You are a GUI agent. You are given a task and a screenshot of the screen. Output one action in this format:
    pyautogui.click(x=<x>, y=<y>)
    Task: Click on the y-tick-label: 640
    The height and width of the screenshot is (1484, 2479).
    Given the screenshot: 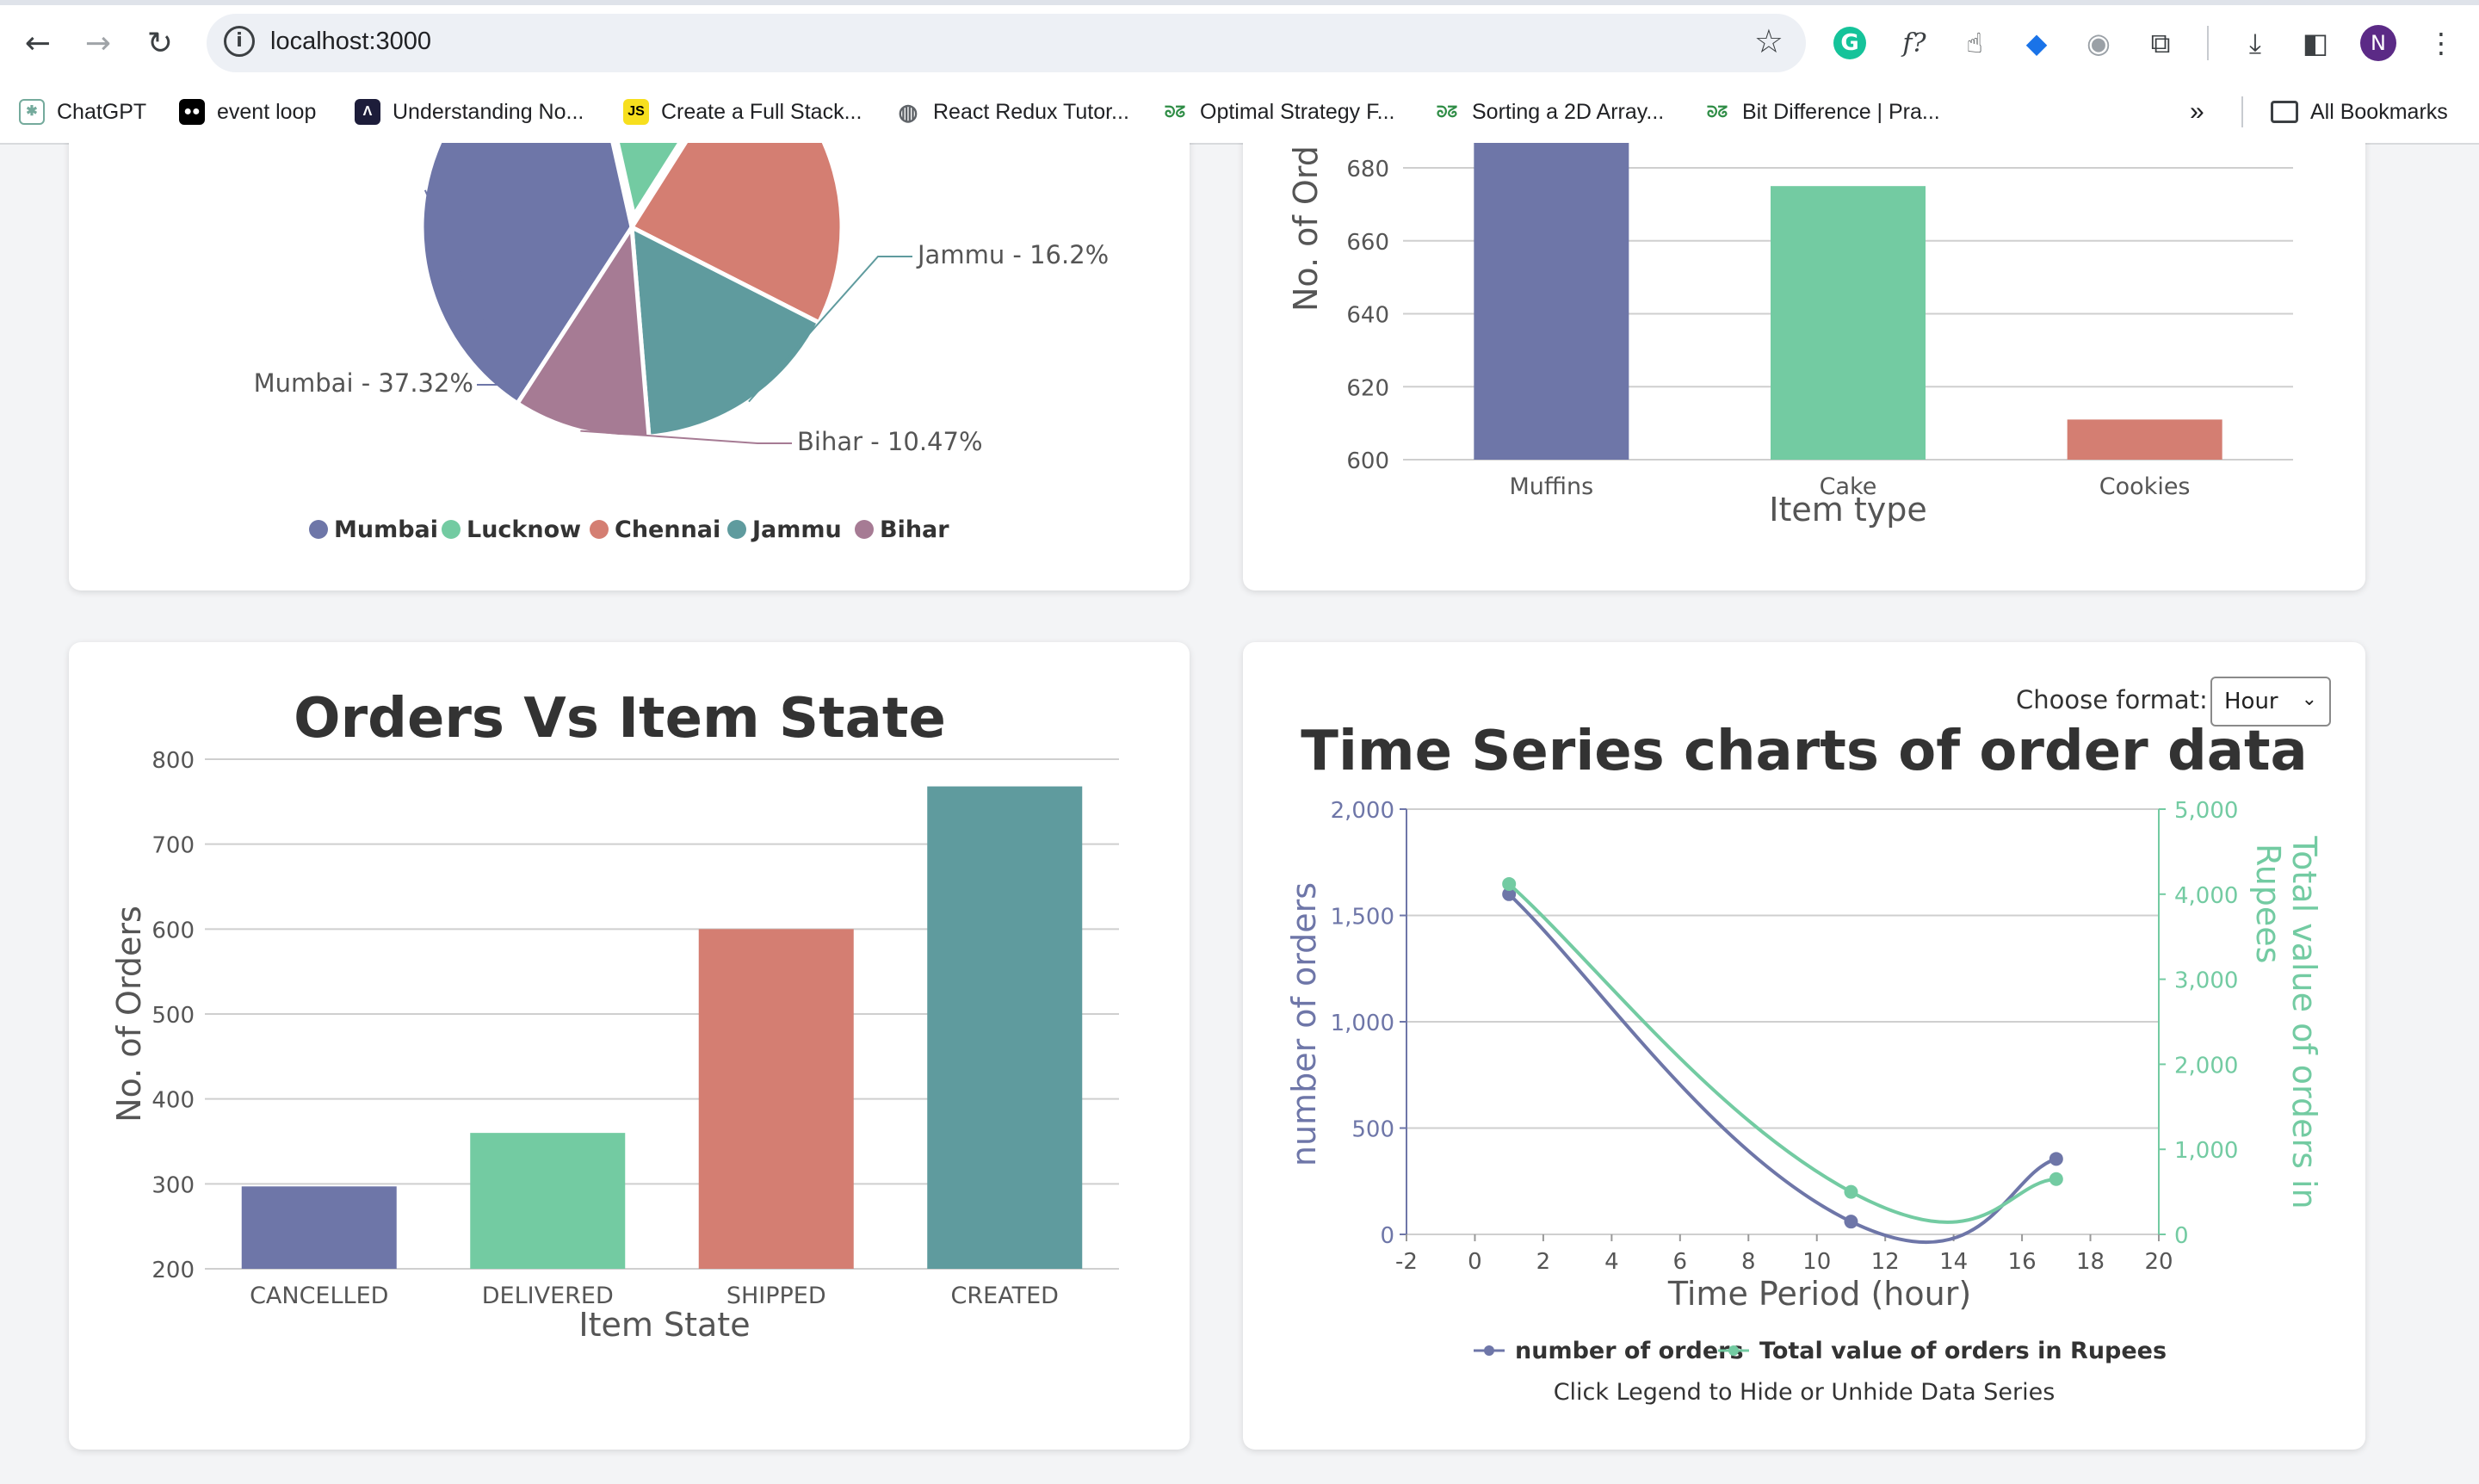 What is the action you would take?
    pyautogui.click(x=1367, y=316)
    